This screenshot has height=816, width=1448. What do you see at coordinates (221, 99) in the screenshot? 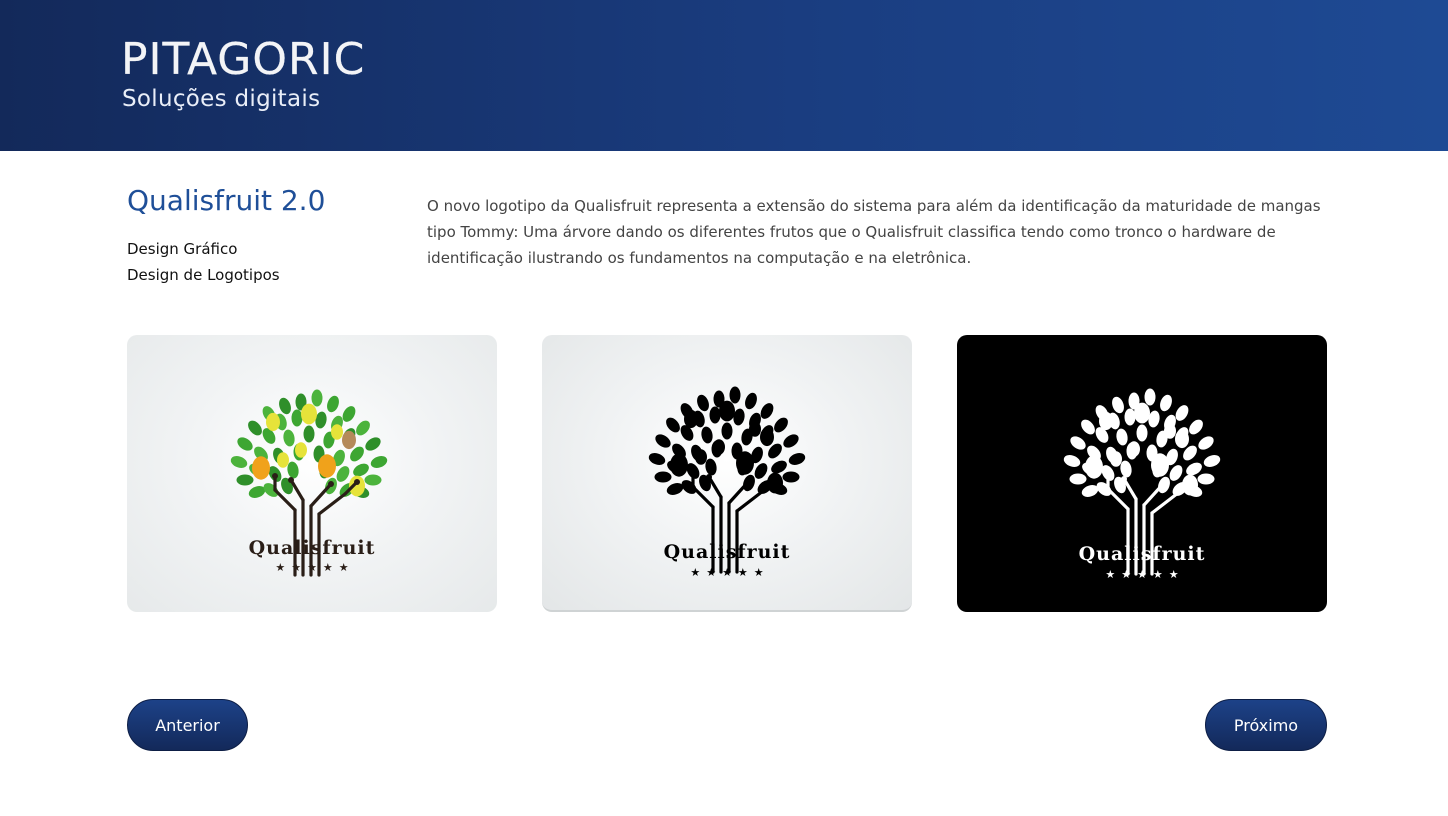
I see `logo-tagline: Soluções digitais` at bounding box center [221, 99].